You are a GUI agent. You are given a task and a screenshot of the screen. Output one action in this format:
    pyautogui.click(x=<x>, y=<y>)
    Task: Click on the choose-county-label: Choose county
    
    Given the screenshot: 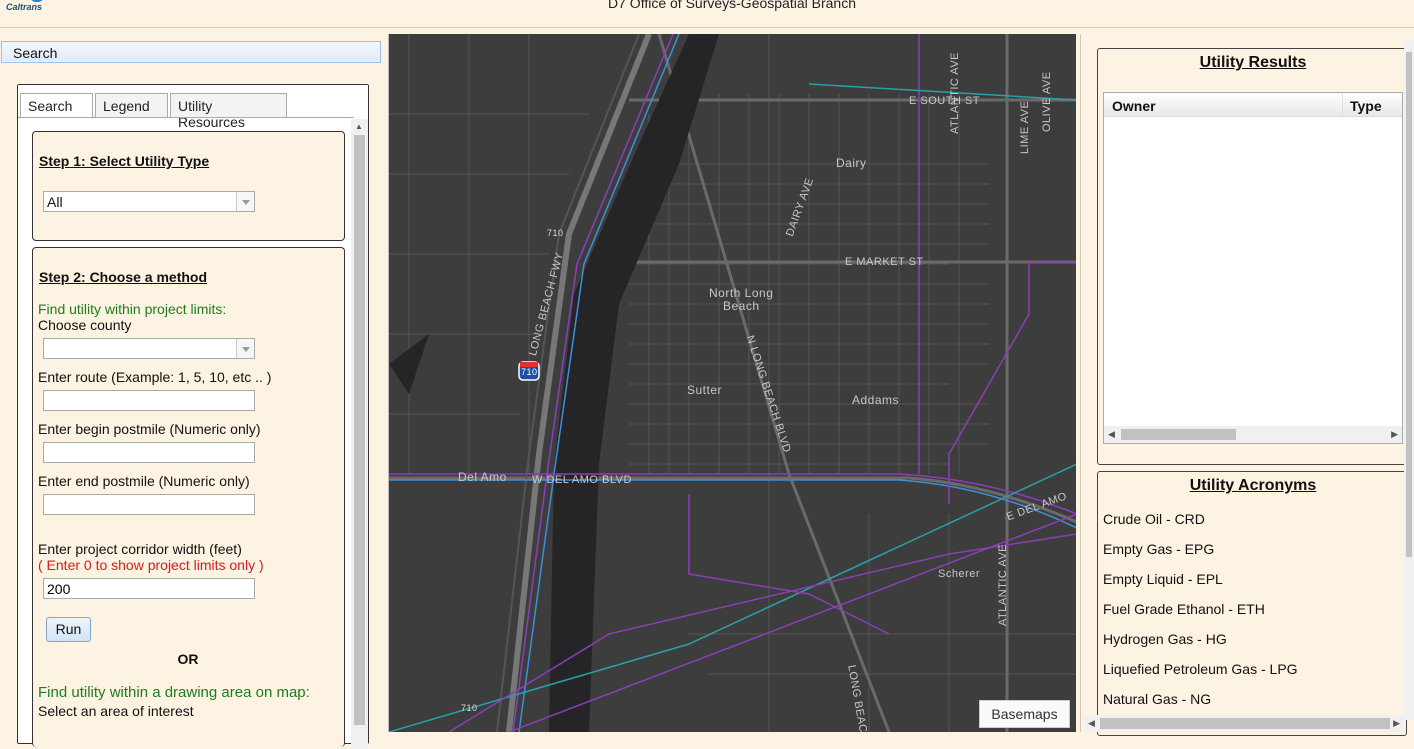 What is the action you would take?
    pyautogui.click(x=85, y=325)
    